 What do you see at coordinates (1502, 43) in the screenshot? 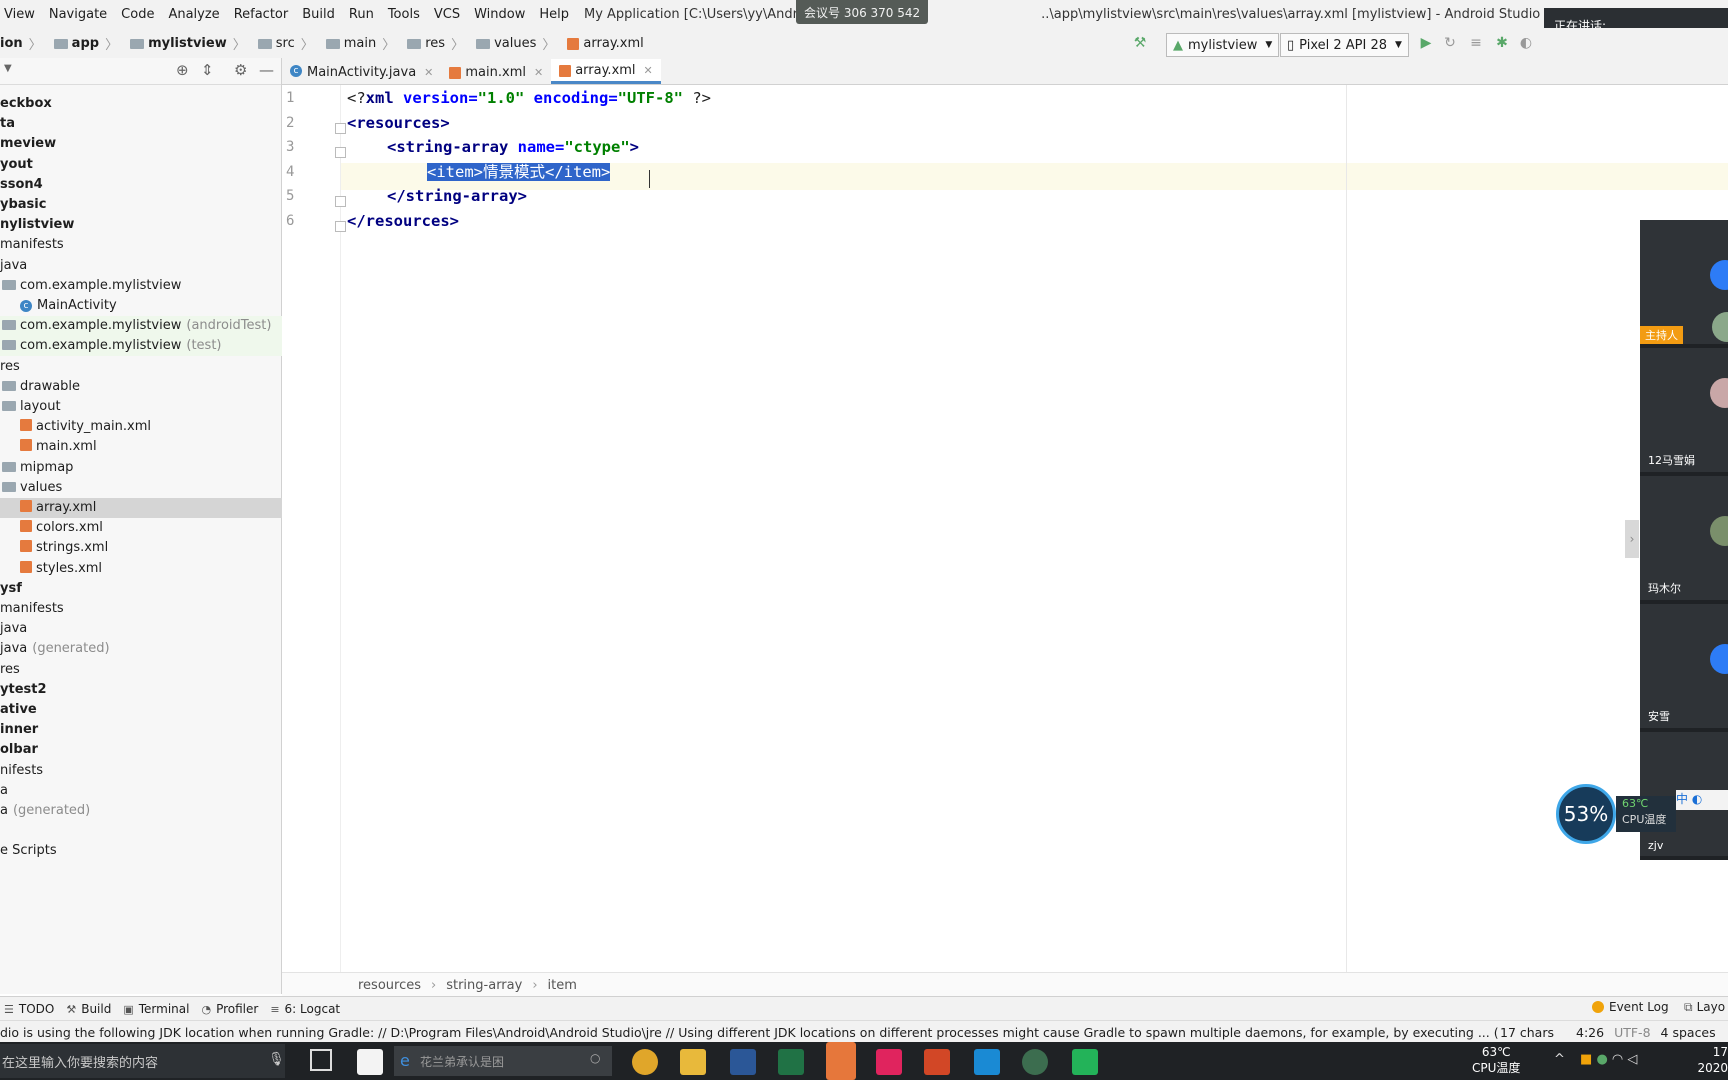
I see `debug-icon: ✱` at bounding box center [1502, 43].